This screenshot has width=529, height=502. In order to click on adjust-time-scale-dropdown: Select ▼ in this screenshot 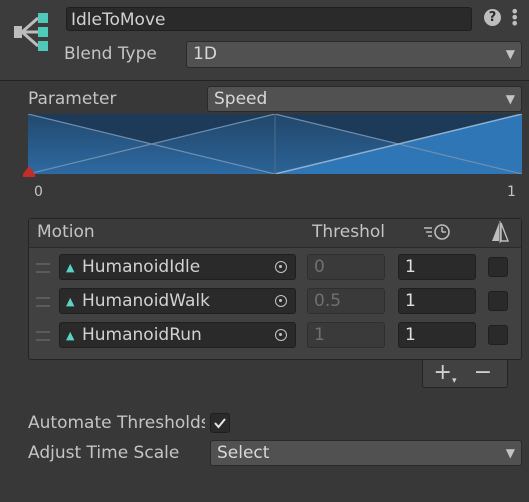, I will do `click(366, 453)`.